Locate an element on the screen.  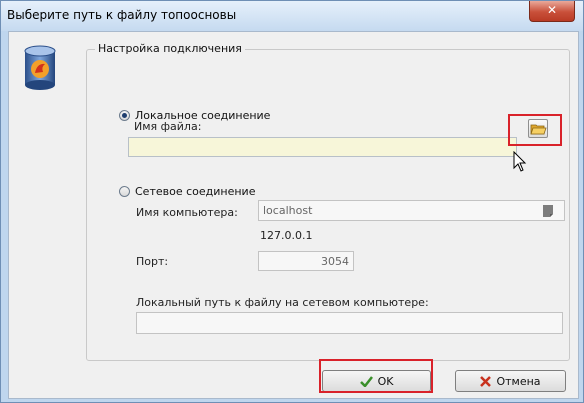
window-title: Выберите путь к файлу топоосновы is located at coordinates (122, 15).